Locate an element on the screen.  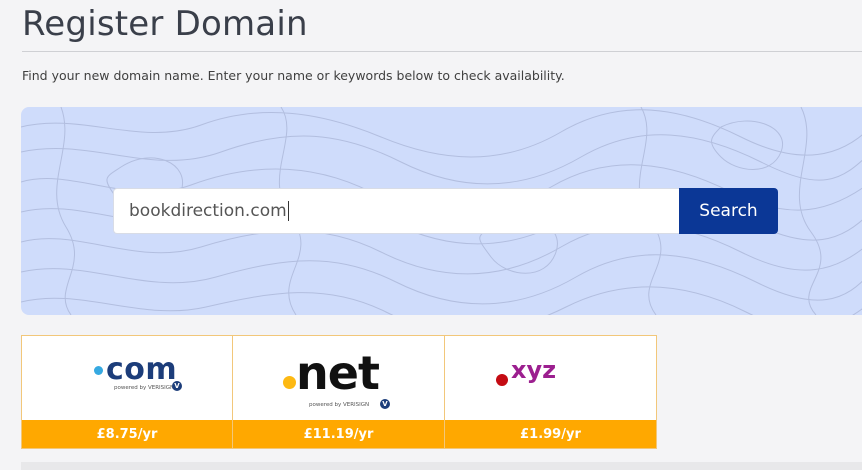
com-powered-by: powered by VERISIGN is located at coordinates (144, 388).